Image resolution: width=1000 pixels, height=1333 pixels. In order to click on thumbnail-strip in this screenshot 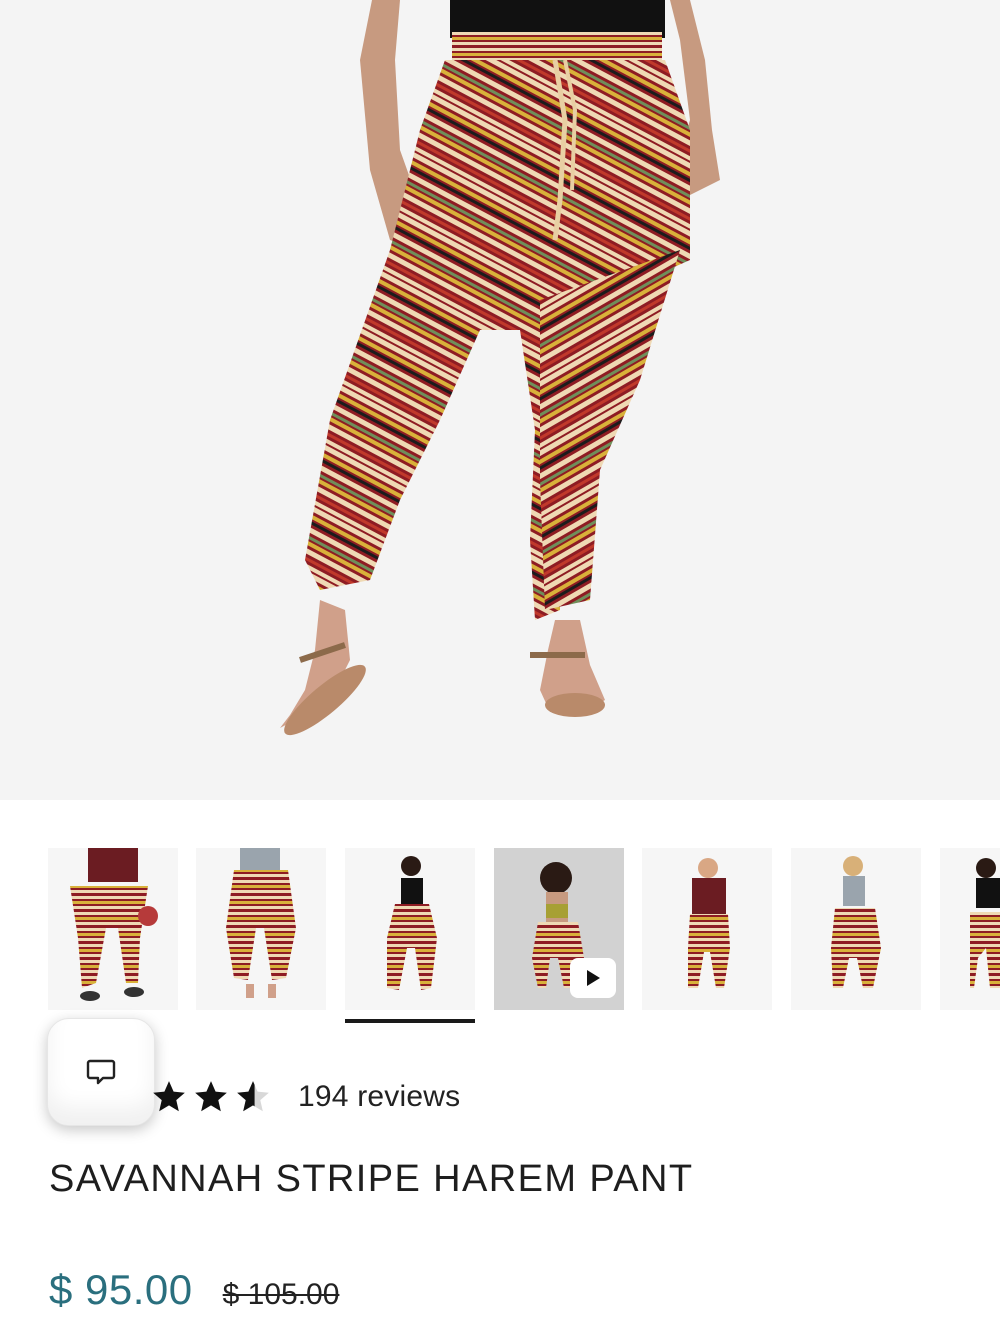, I will do `click(500, 938)`.